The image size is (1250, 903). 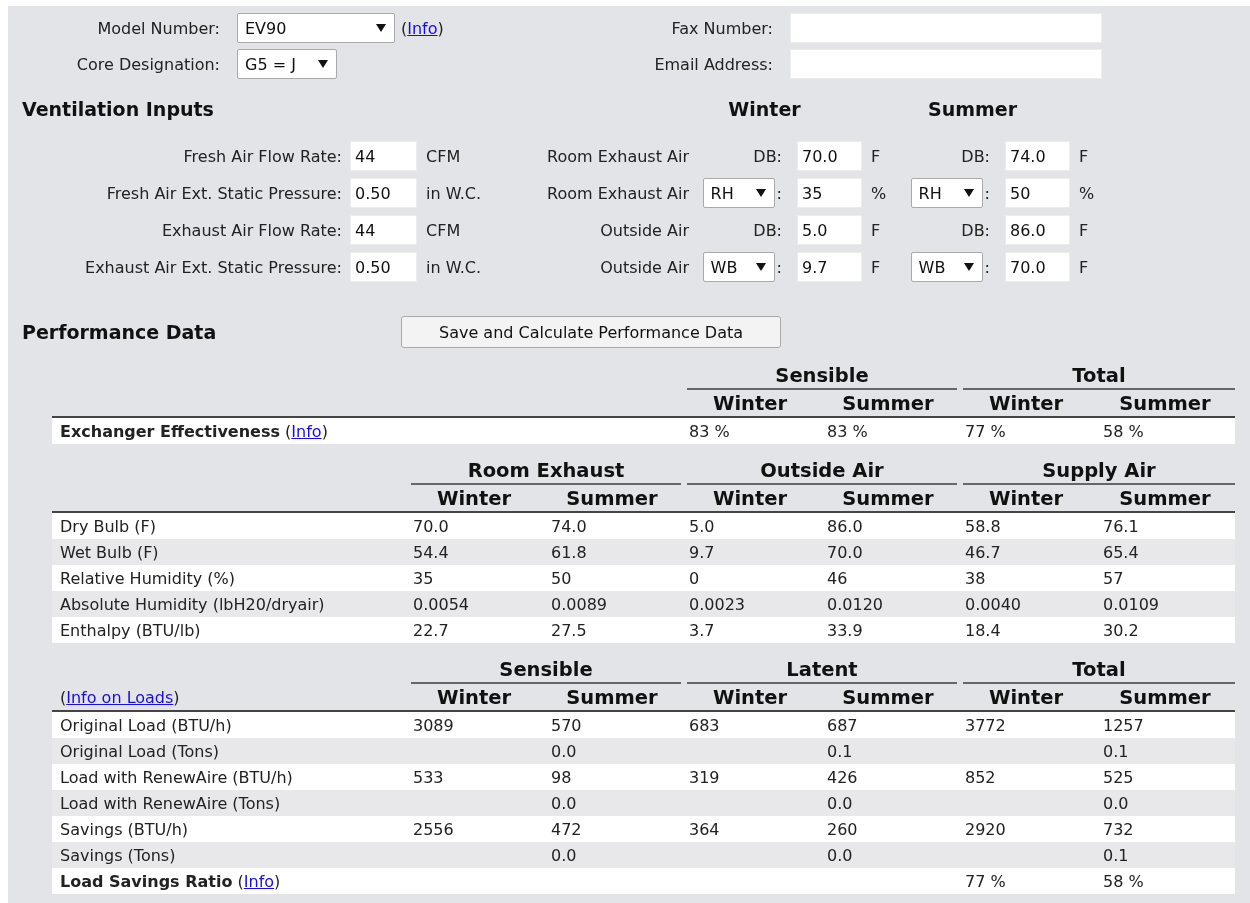 What do you see at coordinates (722, 28) in the screenshot?
I see `field-label: Fax Number:` at bounding box center [722, 28].